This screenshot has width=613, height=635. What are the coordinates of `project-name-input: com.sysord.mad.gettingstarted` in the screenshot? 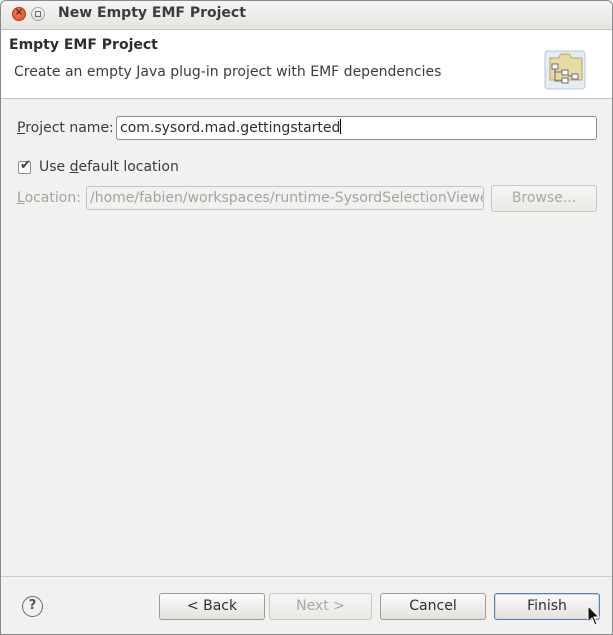 It's located at (356, 128).